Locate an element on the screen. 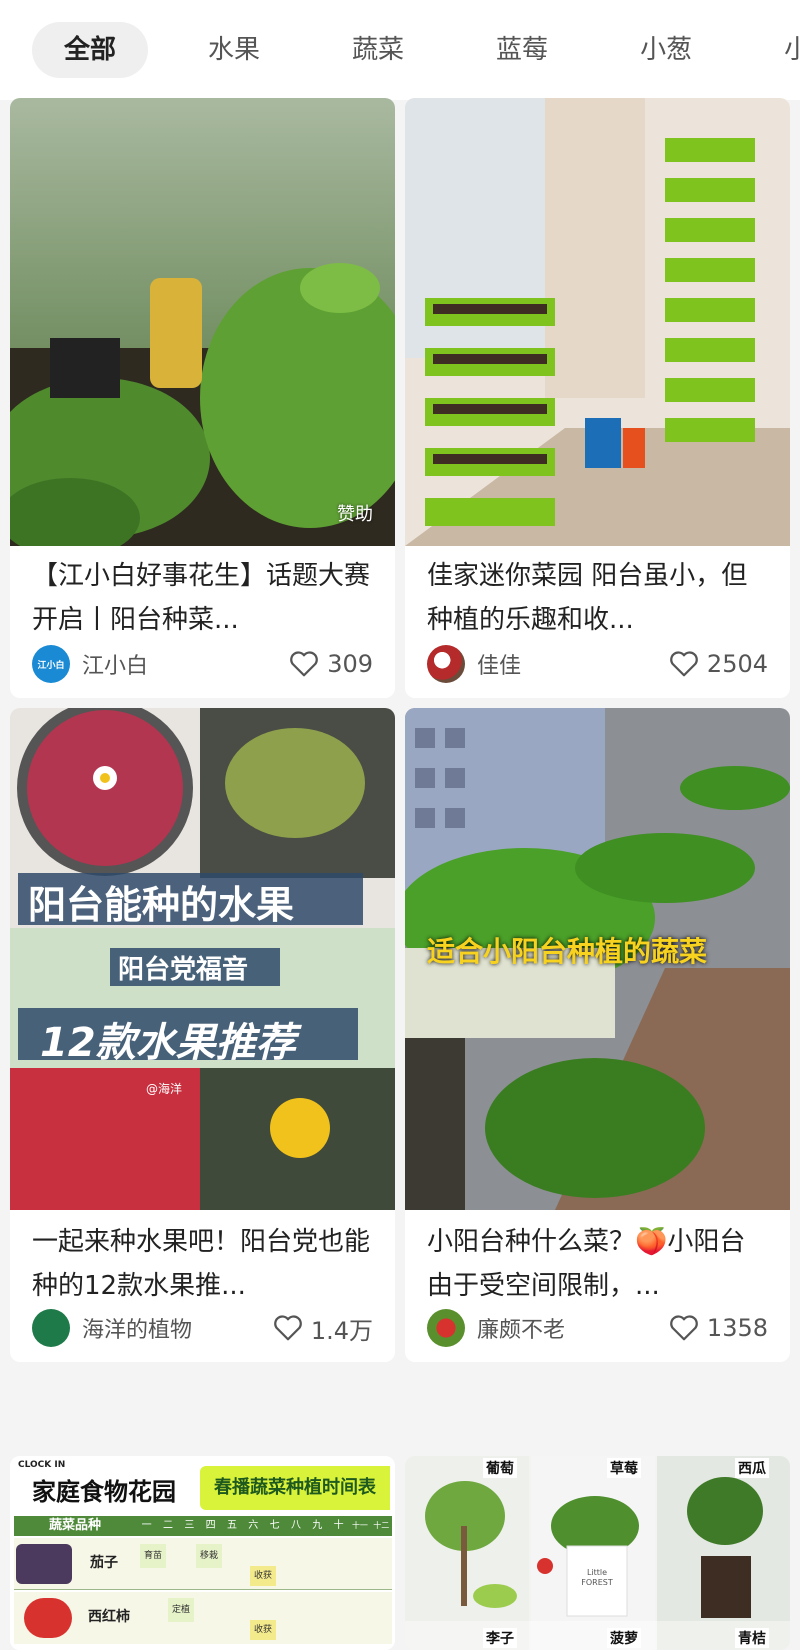 The height and width of the screenshot is (1650, 800). category-tab-bar: 全部 水果 蔬菜 蓝莓 小葱 小 is located at coordinates (400, 50).